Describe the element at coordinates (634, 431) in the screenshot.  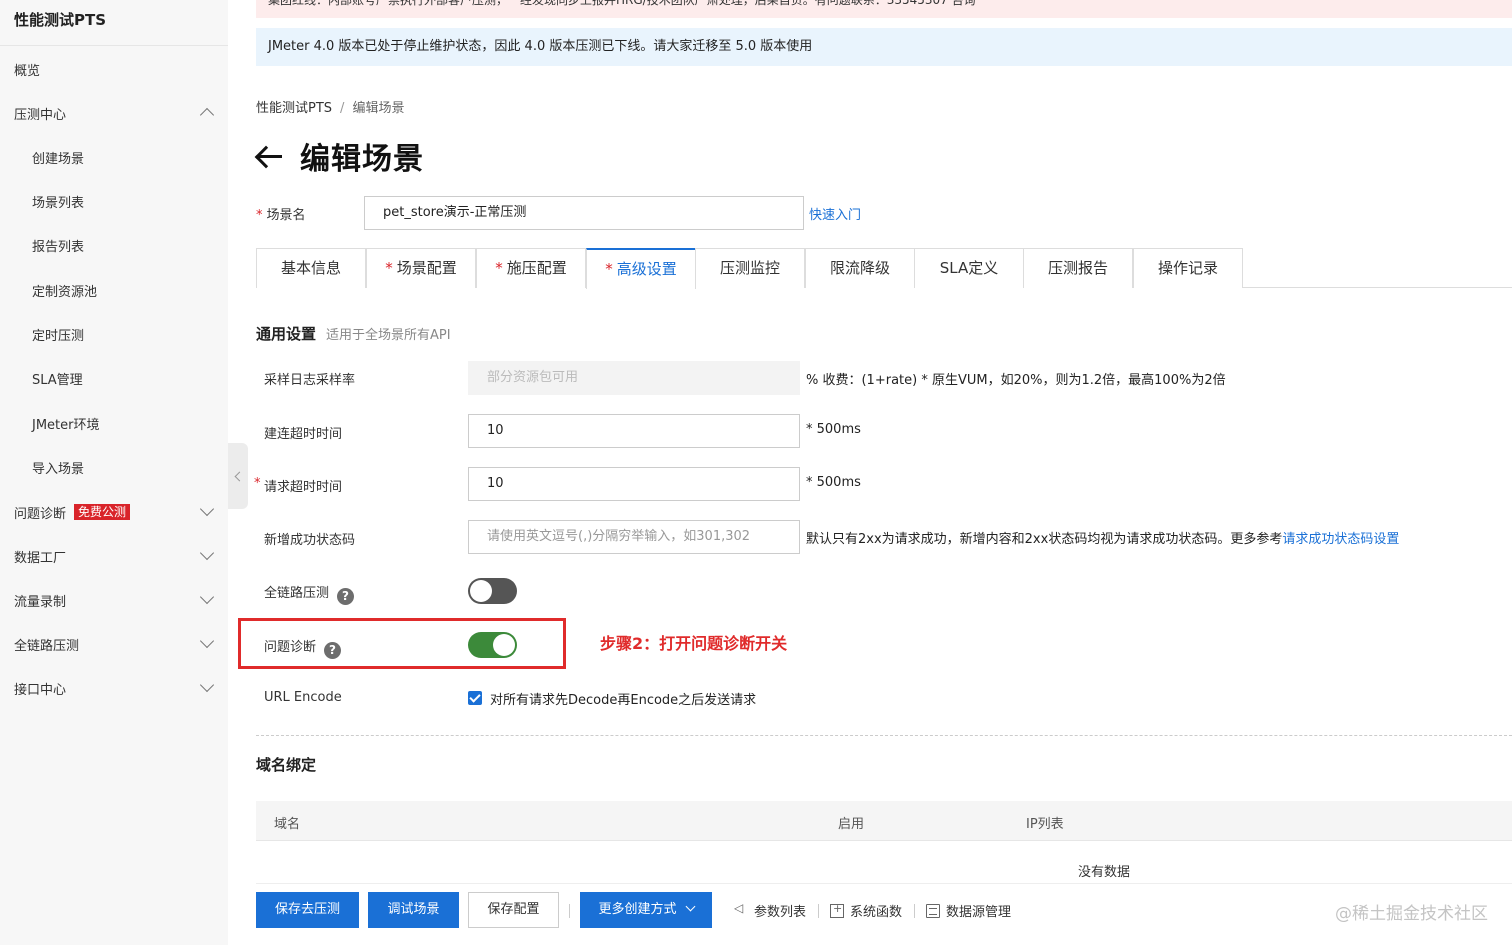
I see `connect-timeout-input: 10` at that location.